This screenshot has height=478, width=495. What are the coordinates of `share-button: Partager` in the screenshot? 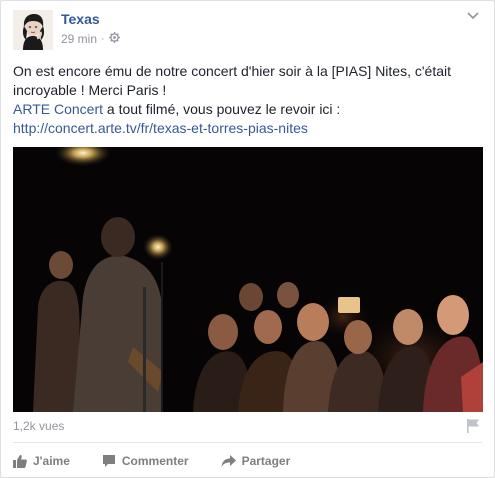 It's located at (256, 461).